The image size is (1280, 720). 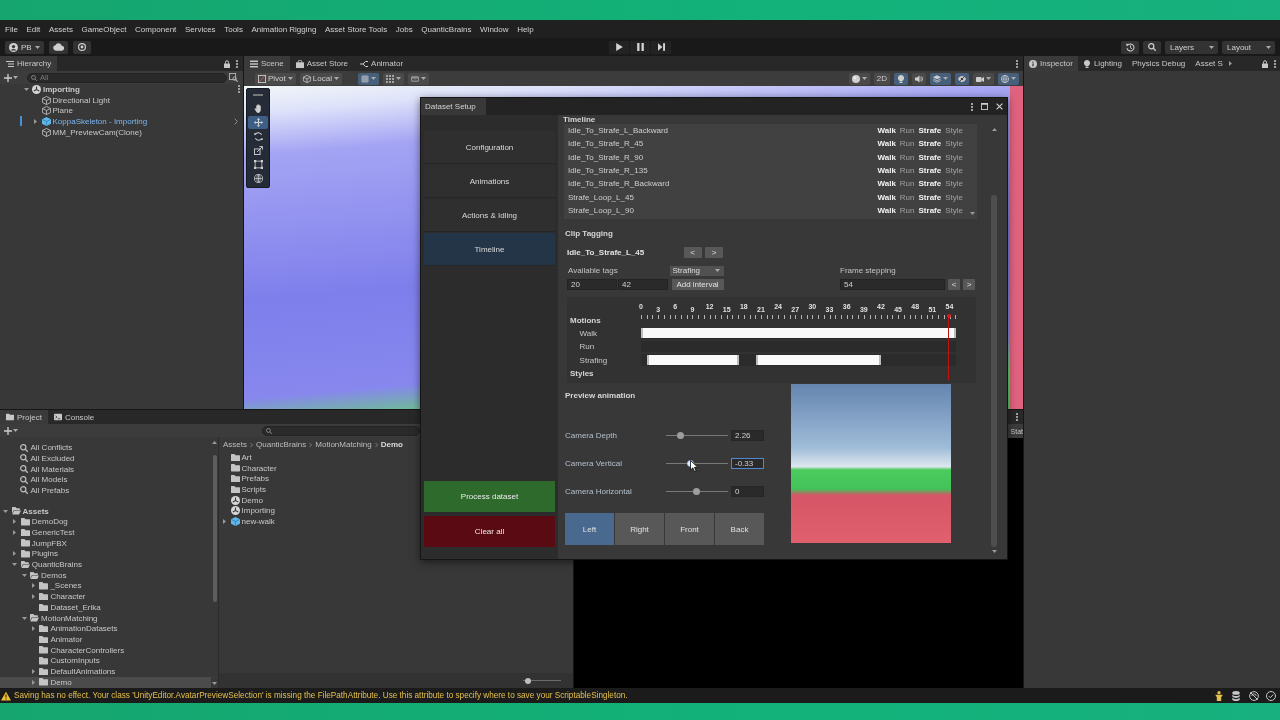 What do you see at coordinates (589, 529) in the screenshot?
I see `view-button: Left` at bounding box center [589, 529].